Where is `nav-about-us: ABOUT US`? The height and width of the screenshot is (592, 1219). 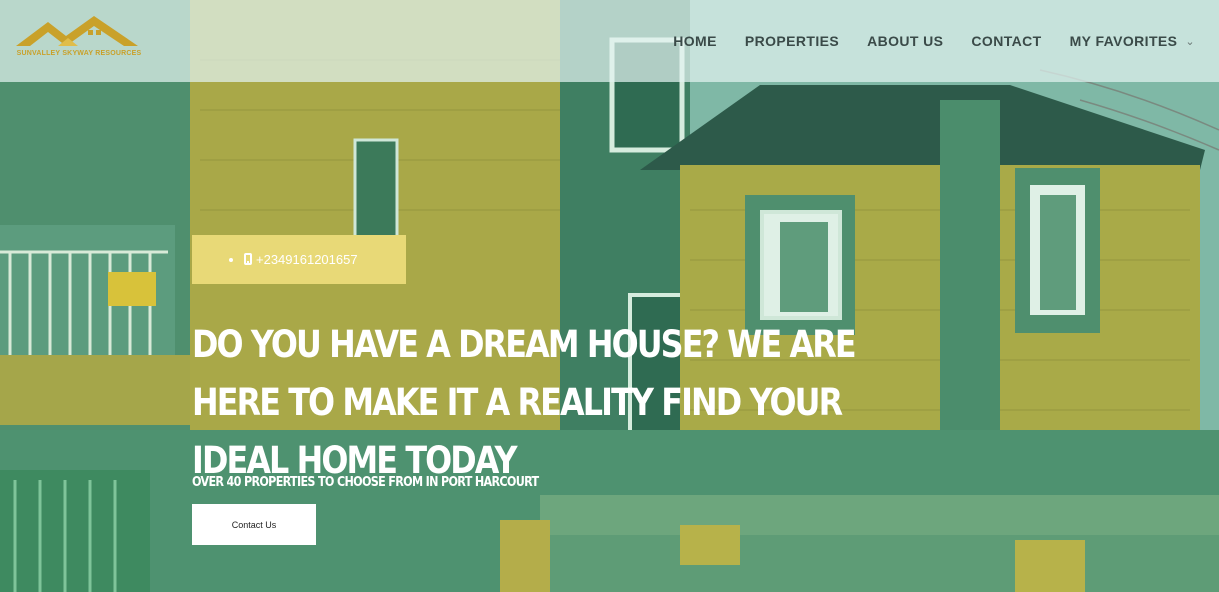 nav-about-us: ABOUT US is located at coordinates (905, 41).